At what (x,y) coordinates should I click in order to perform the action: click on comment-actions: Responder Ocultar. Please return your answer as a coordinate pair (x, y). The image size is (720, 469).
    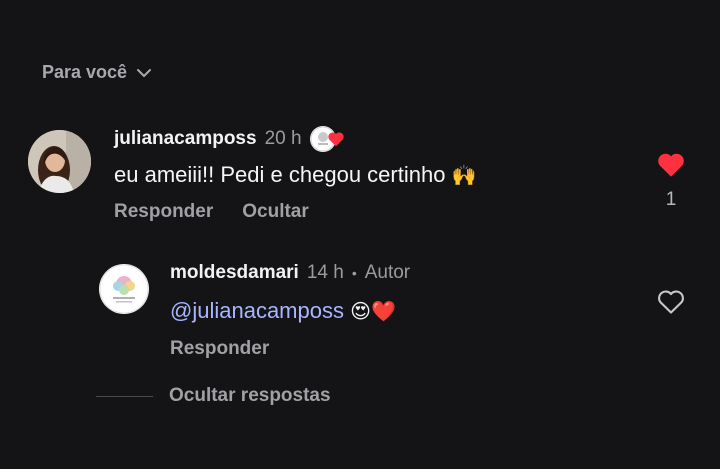
    Looking at the image, I should click on (211, 212).